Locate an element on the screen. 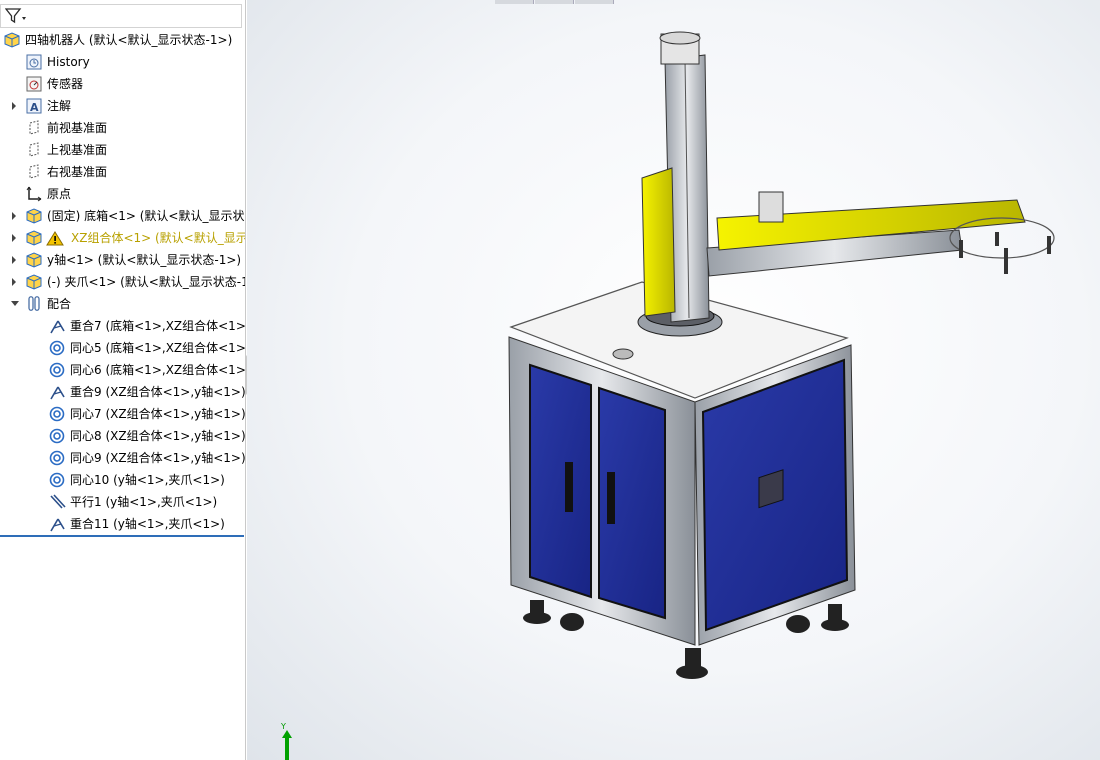  tree-item-label: XZ组合体<1> (默认<默认_显示状 is located at coordinates (158, 238).